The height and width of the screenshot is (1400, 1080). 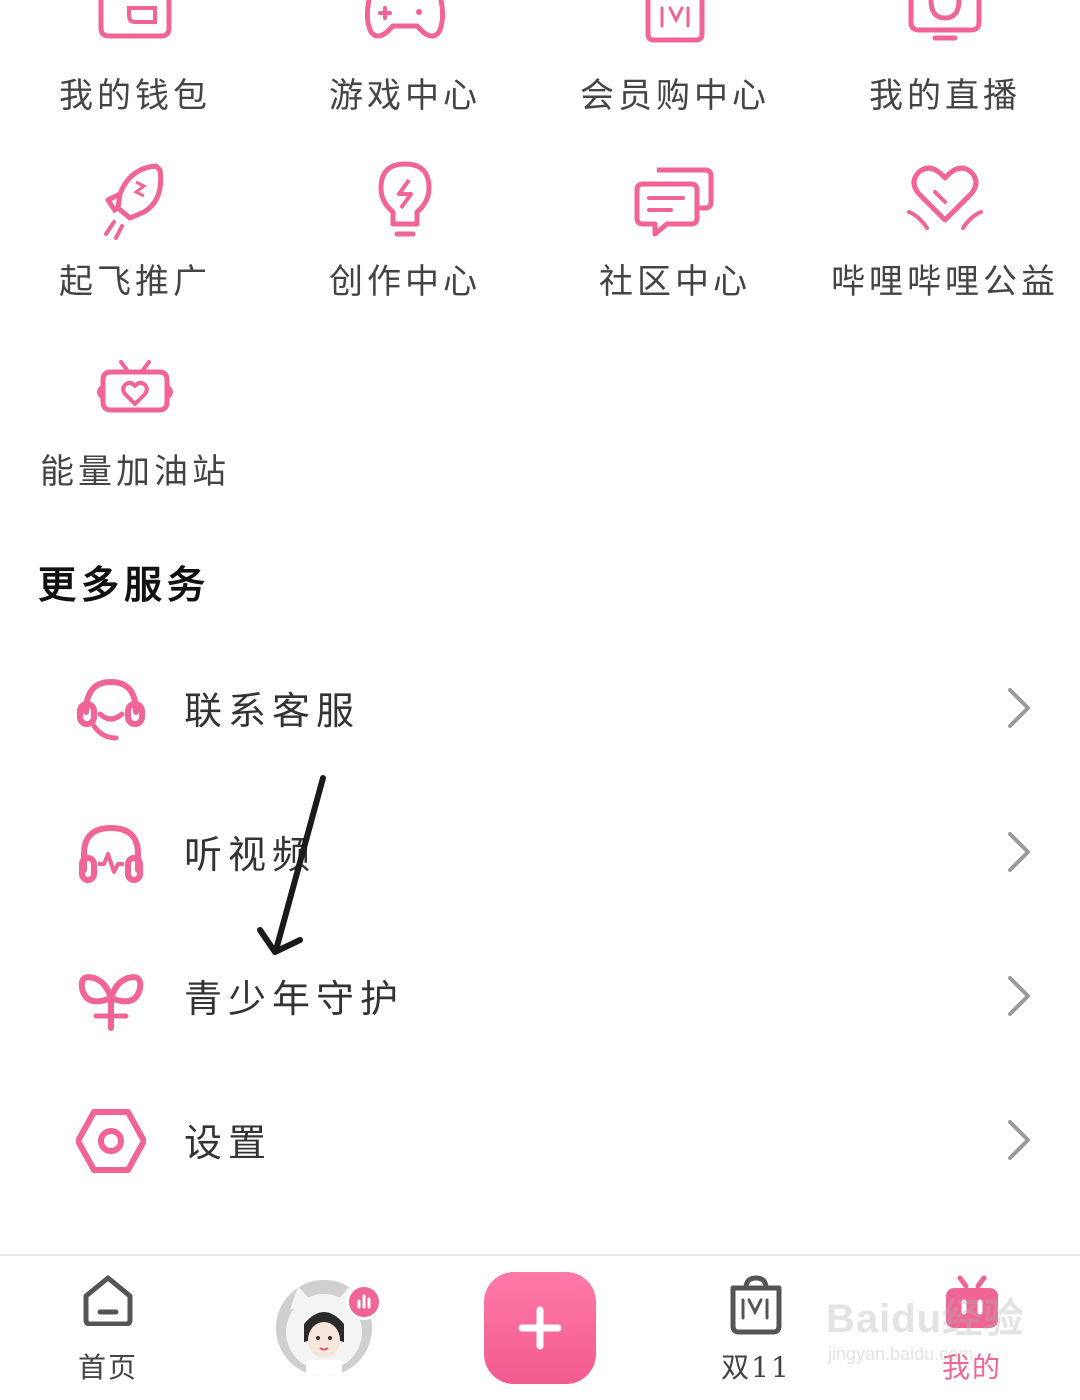 What do you see at coordinates (135, 386) in the screenshot?
I see `energy-heart-tv-icon` at bounding box center [135, 386].